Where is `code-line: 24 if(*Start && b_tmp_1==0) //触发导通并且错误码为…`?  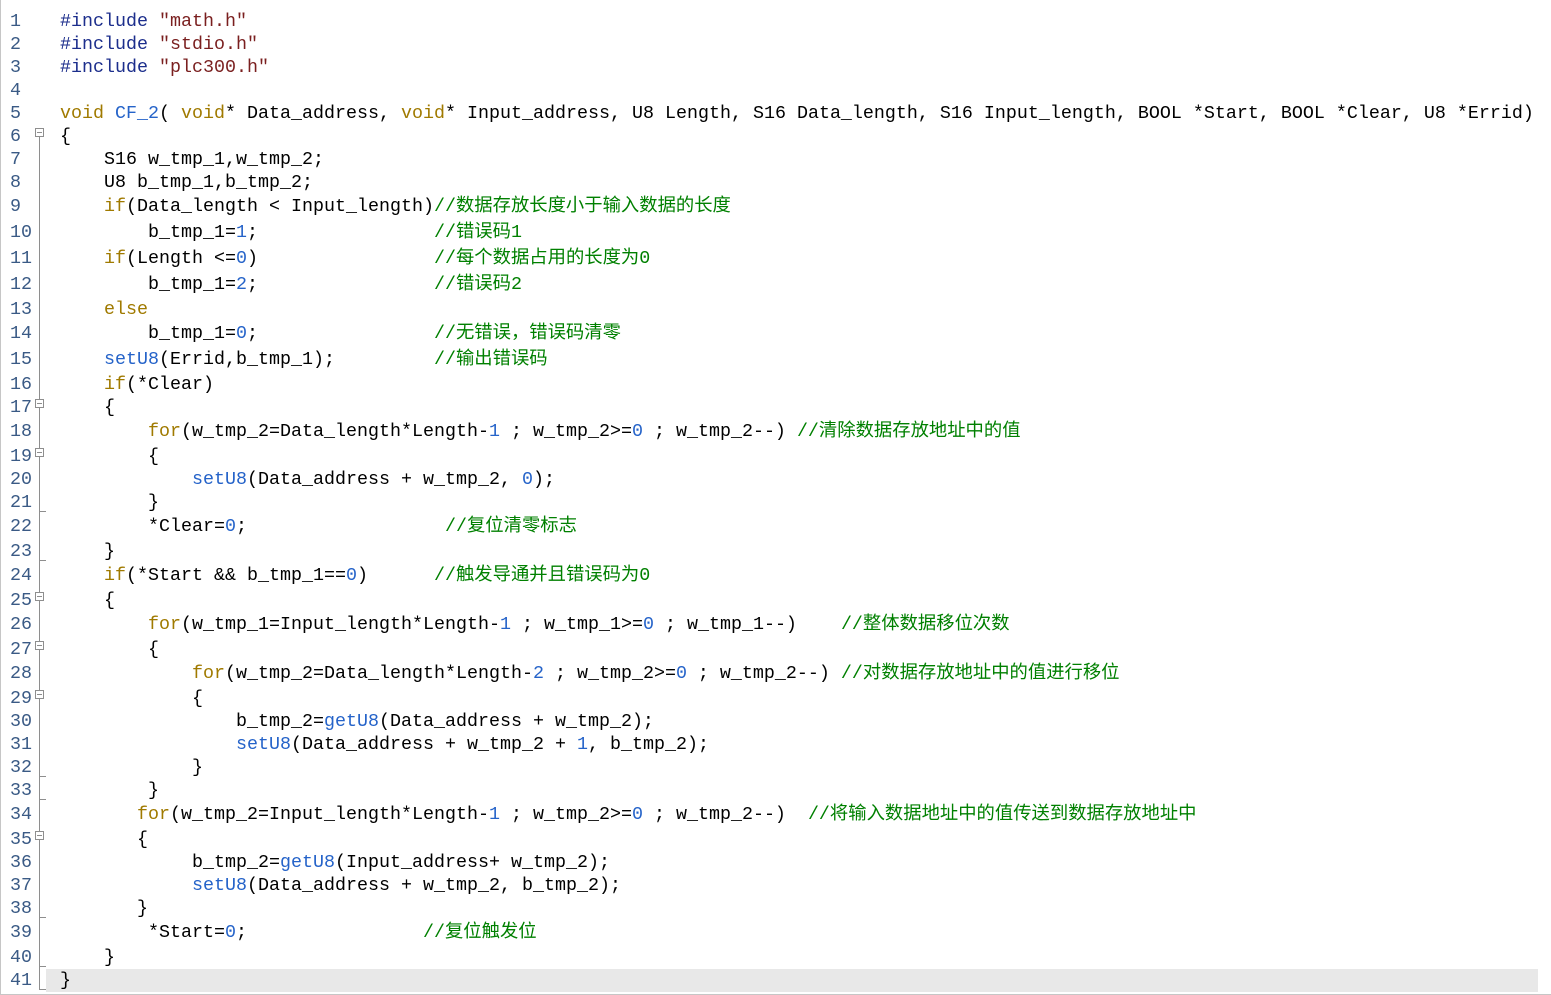
code-line: 24 if(*Start && b_tmp_1==0) //触发导通并且错误码为… is located at coordinates (776, 576).